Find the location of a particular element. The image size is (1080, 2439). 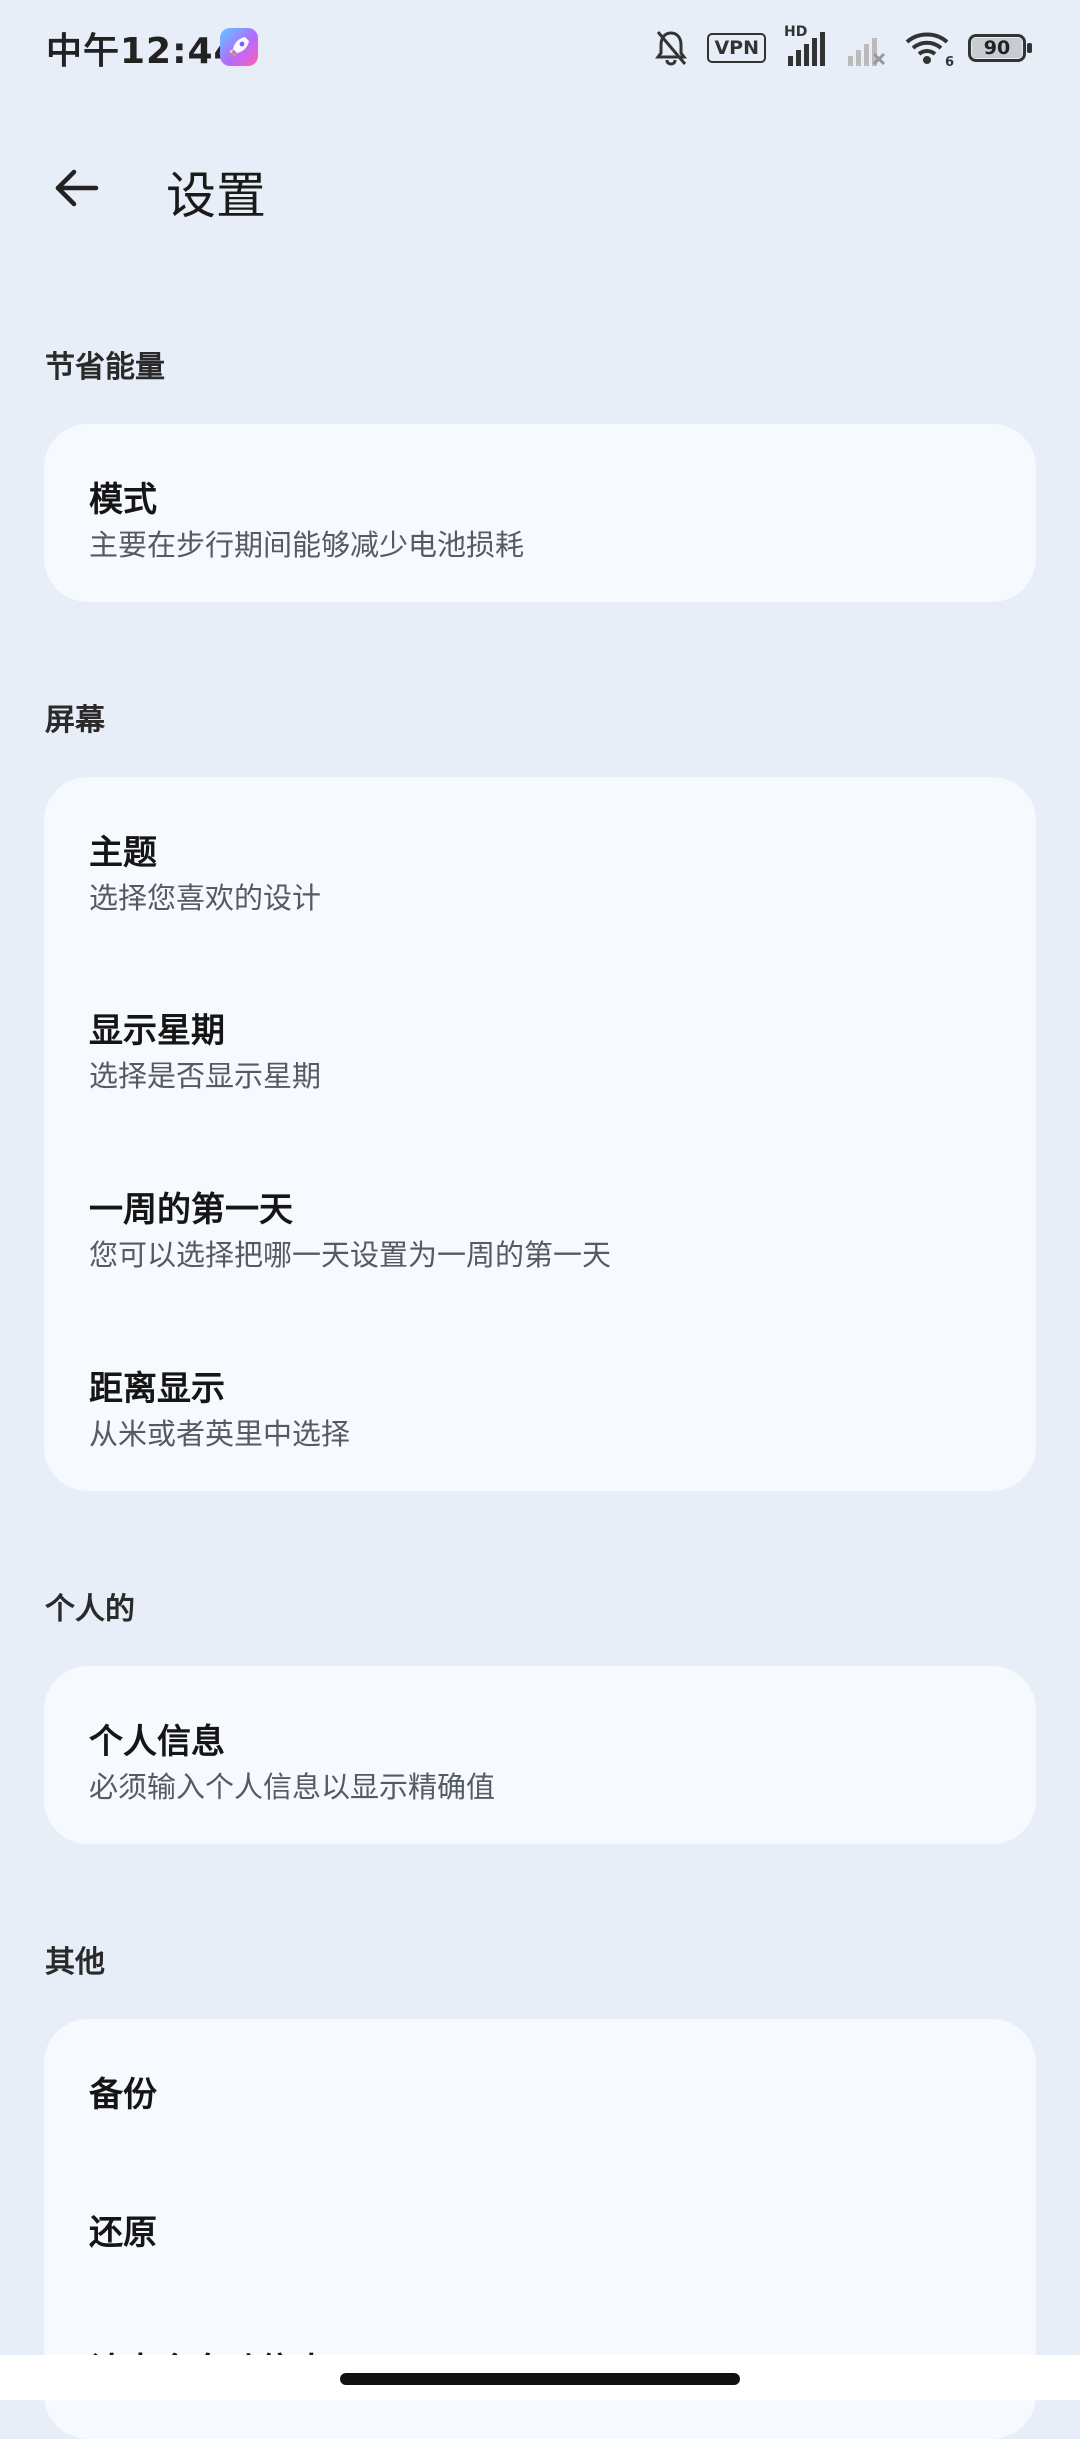

wifi-icon: 6 is located at coordinates (929, 49).